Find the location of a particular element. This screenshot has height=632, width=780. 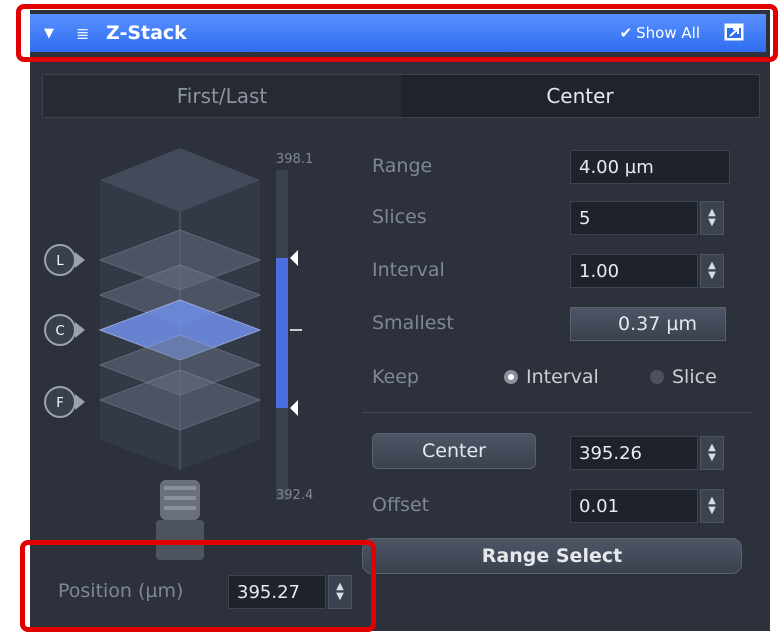

offset-label: Offset is located at coordinates (401, 505).